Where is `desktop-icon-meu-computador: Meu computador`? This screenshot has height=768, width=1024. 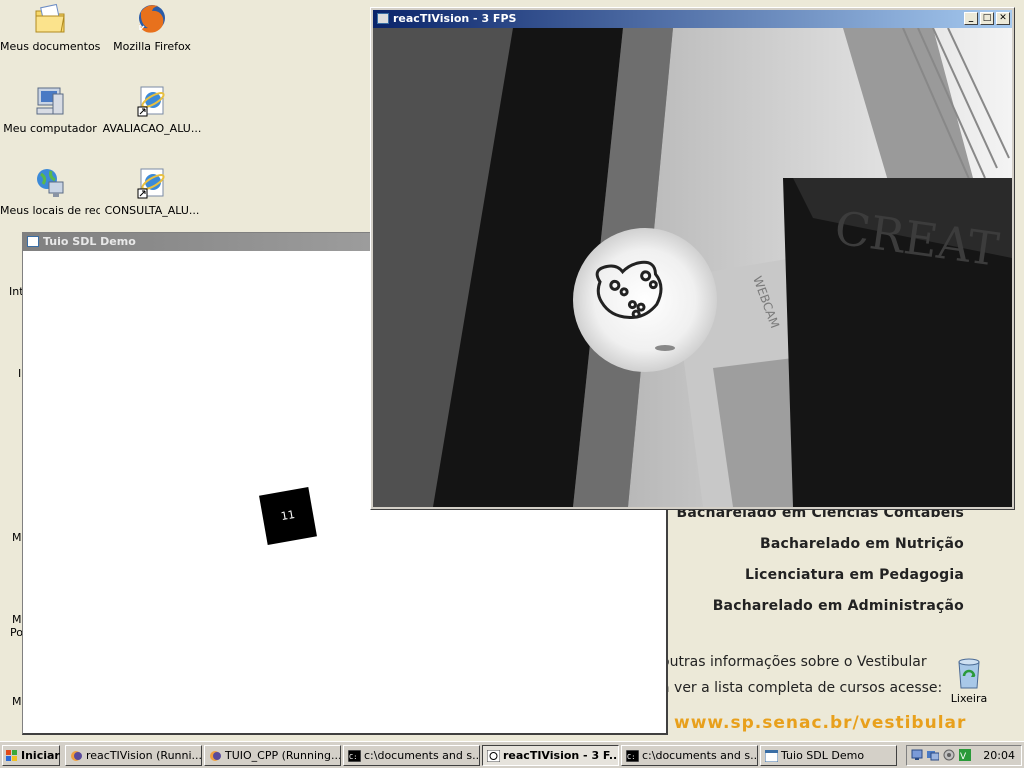
desktop-icon-meu-computador: Meu computador is located at coordinates (50, 109).